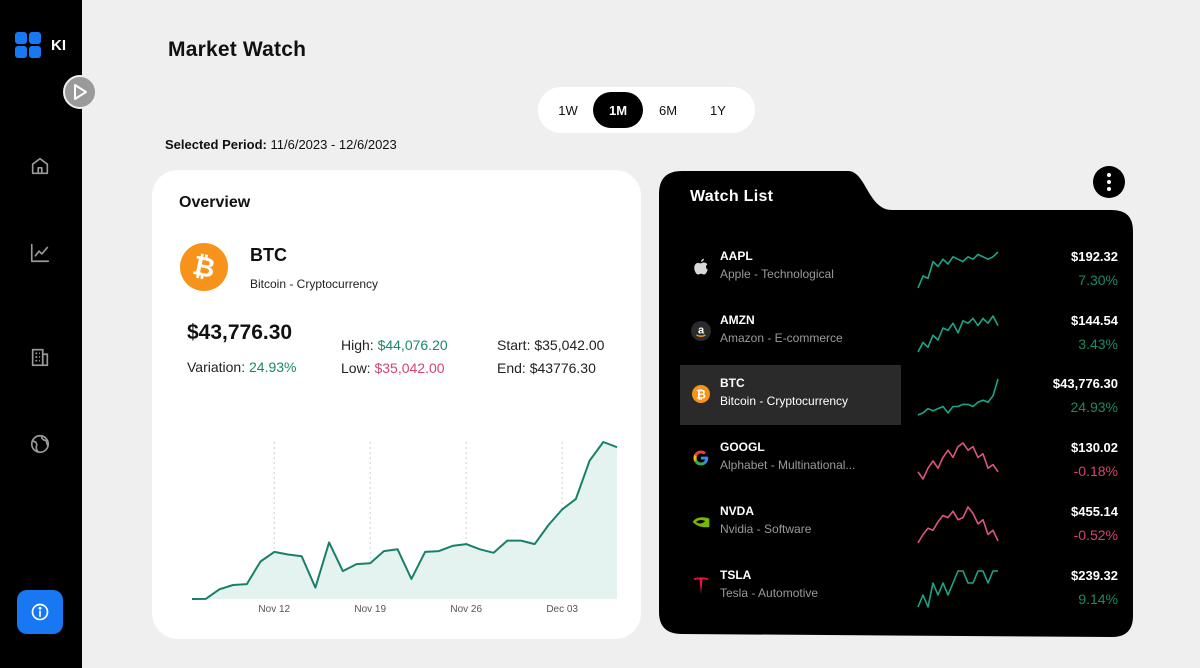  What do you see at coordinates (899, 587) in the screenshot?
I see `watchlist-row-tsla: TSLA Tesla - Automotive $239.32 9.14%` at bounding box center [899, 587].